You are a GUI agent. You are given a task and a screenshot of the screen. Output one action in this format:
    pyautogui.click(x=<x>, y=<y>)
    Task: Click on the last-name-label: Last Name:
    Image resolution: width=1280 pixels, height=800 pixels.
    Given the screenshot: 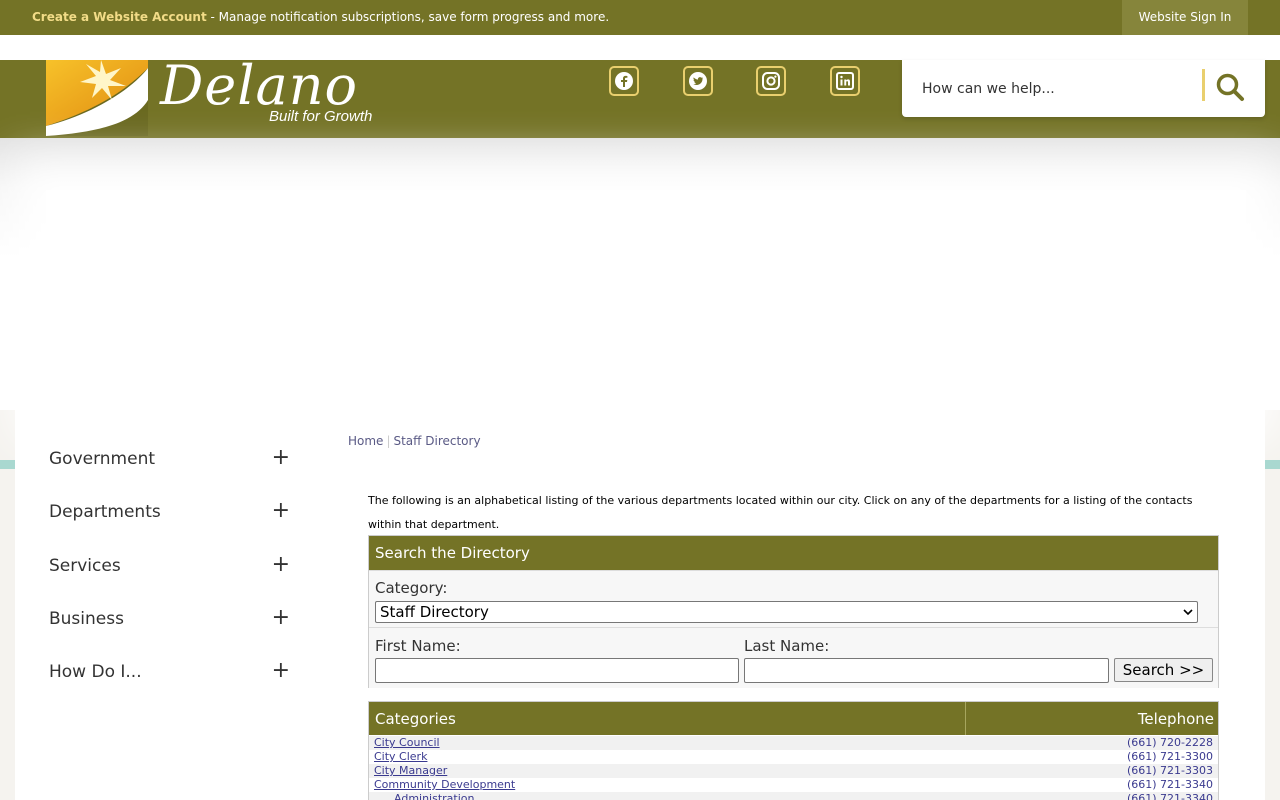 What is the action you would take?
    pyautogui.click(x=787, y=646)
    